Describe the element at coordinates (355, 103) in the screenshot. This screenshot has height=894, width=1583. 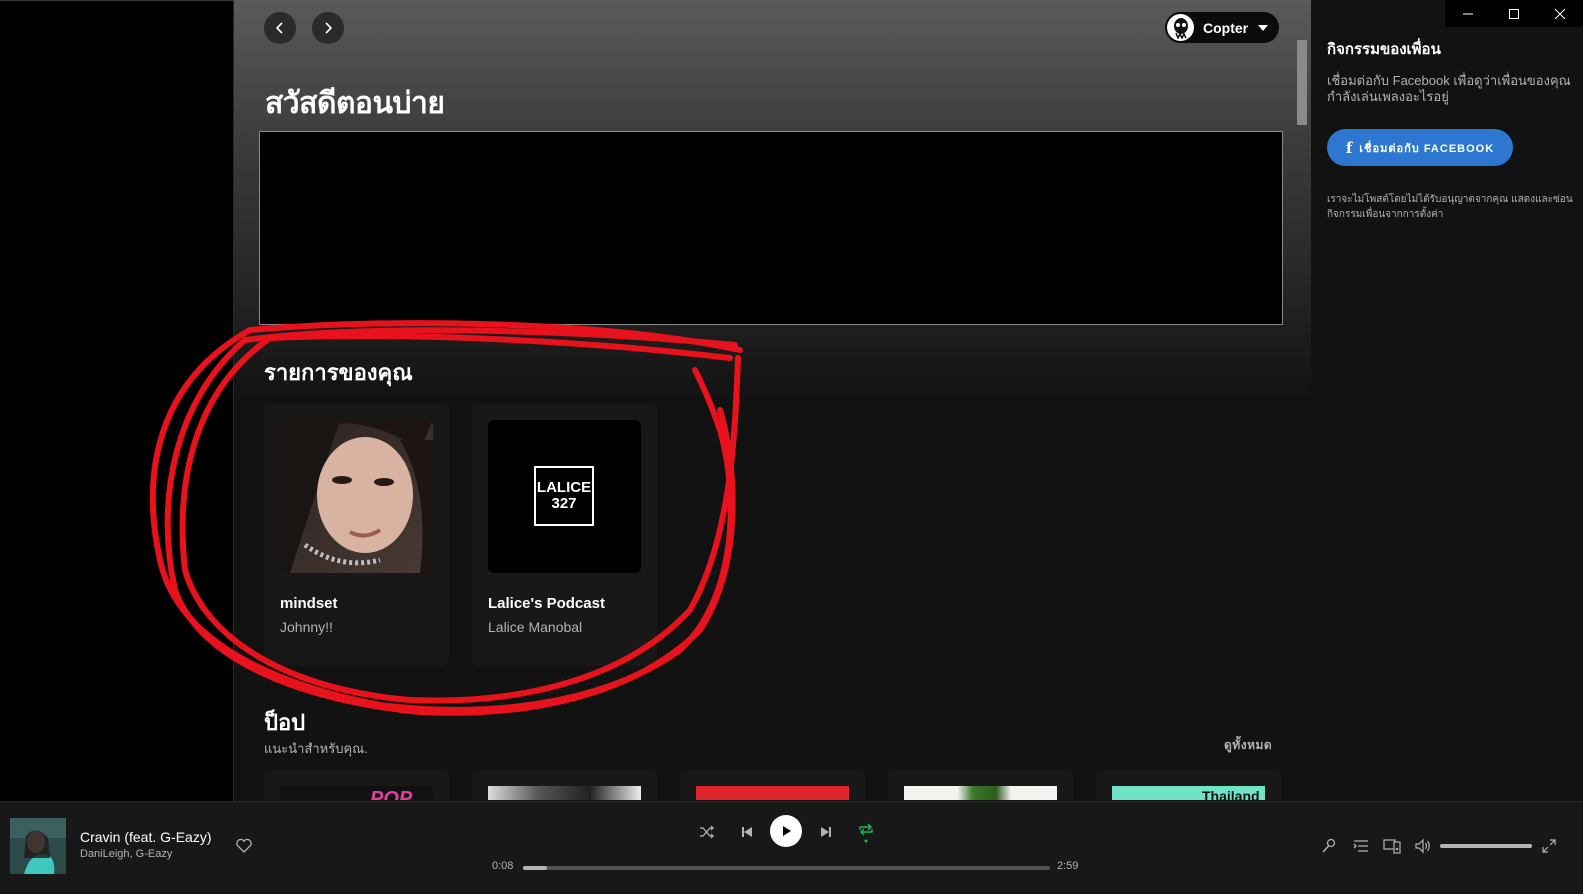
I see `page-title: สวัสดีตอนบ่าย` at that location.